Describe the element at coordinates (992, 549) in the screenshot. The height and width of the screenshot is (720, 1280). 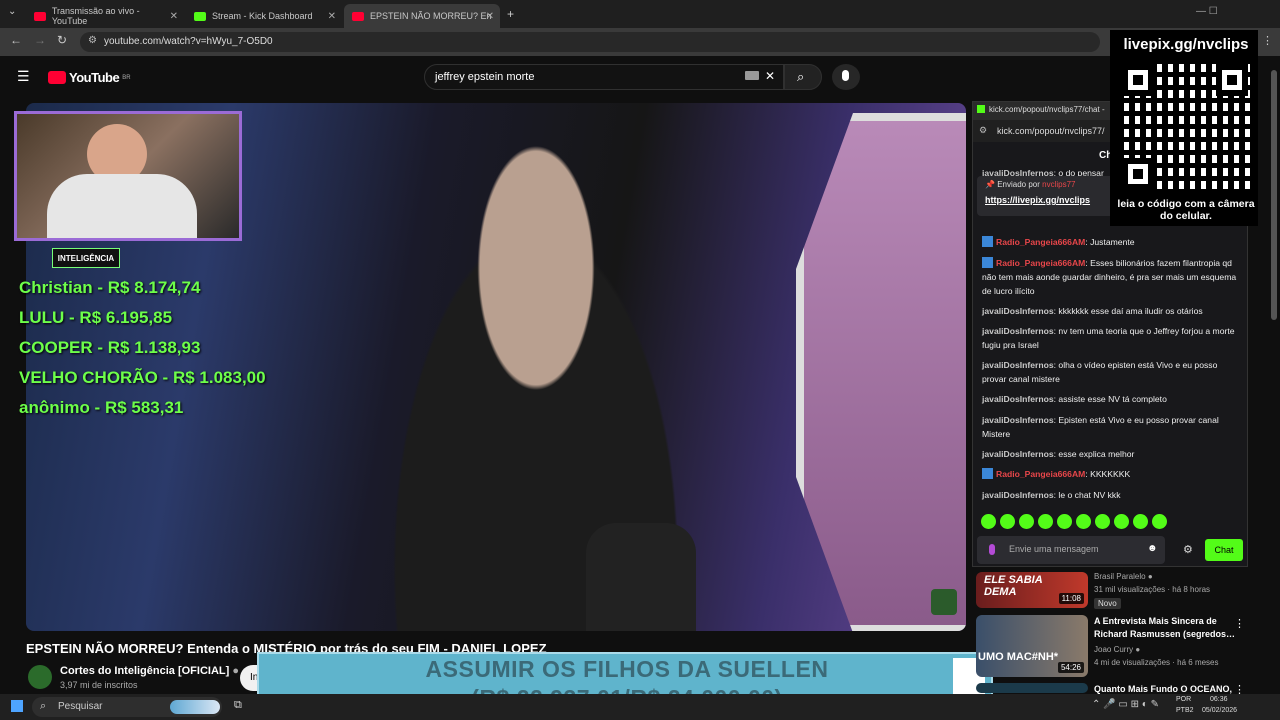
I see `mic-icon` at that location.